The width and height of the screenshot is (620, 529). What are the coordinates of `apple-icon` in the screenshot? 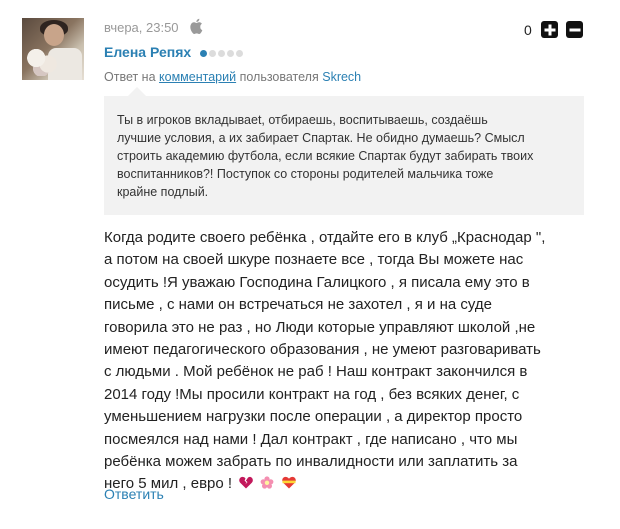 It's located at (196, 26).